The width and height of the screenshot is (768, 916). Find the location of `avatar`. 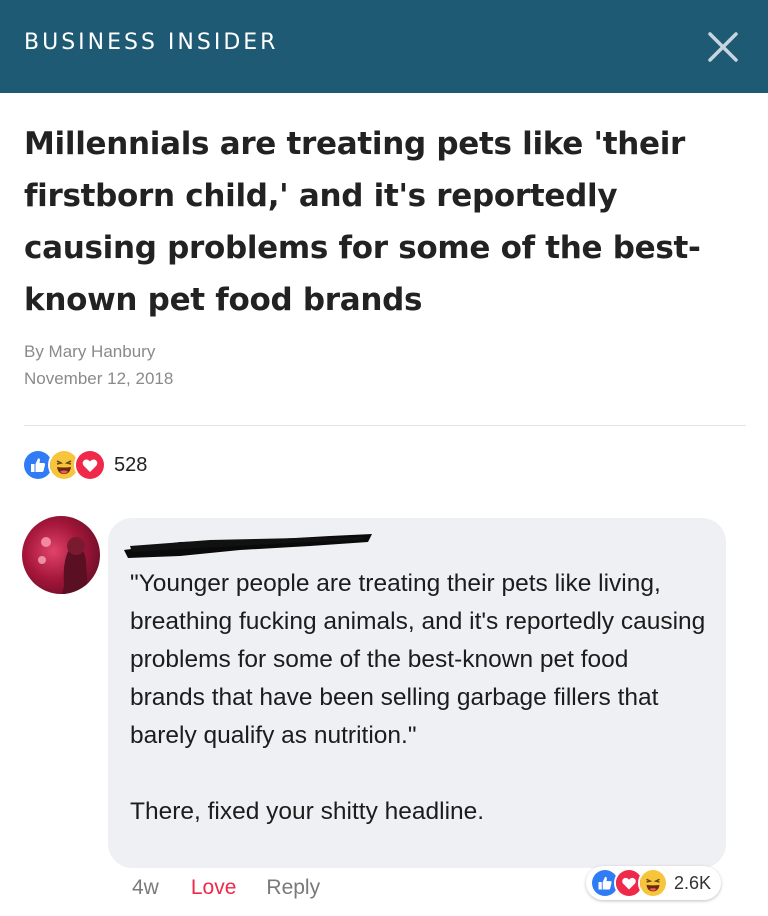

avatar is located at coordinates (61, 555).